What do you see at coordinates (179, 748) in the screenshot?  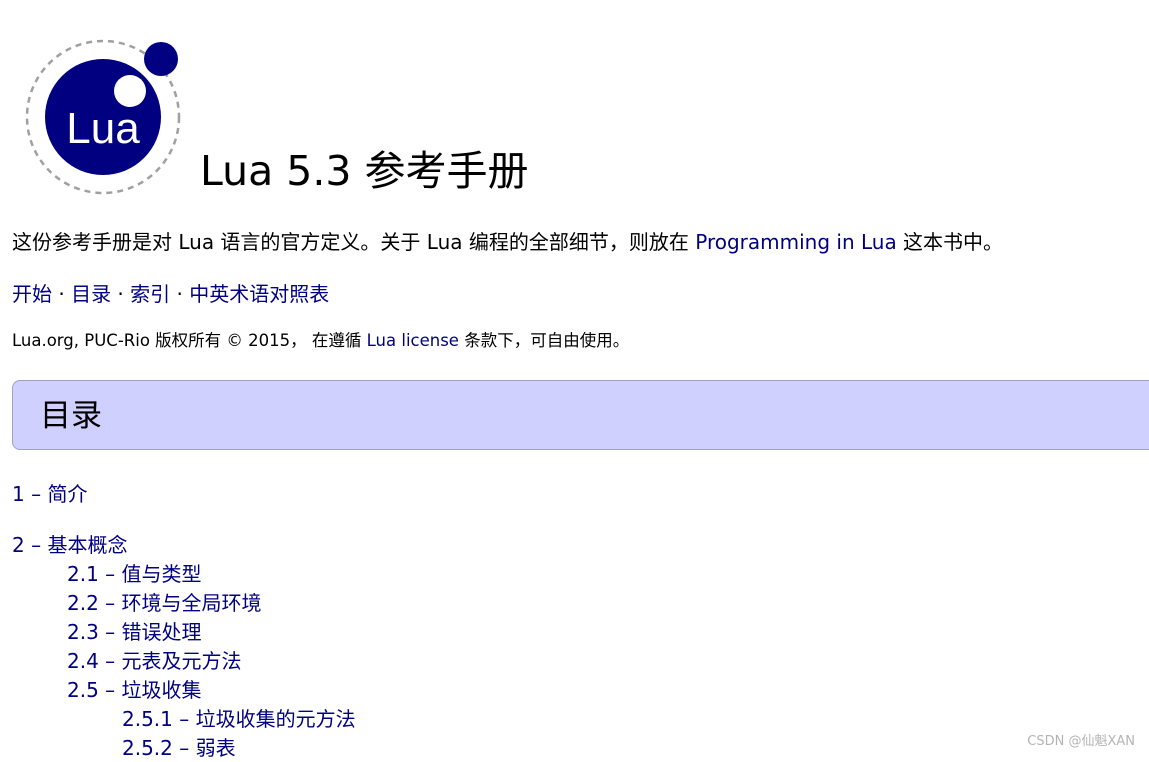 I see `toc-item-2-5-2: 2.5.2 – 弱表` at bounding box center [179, 748].